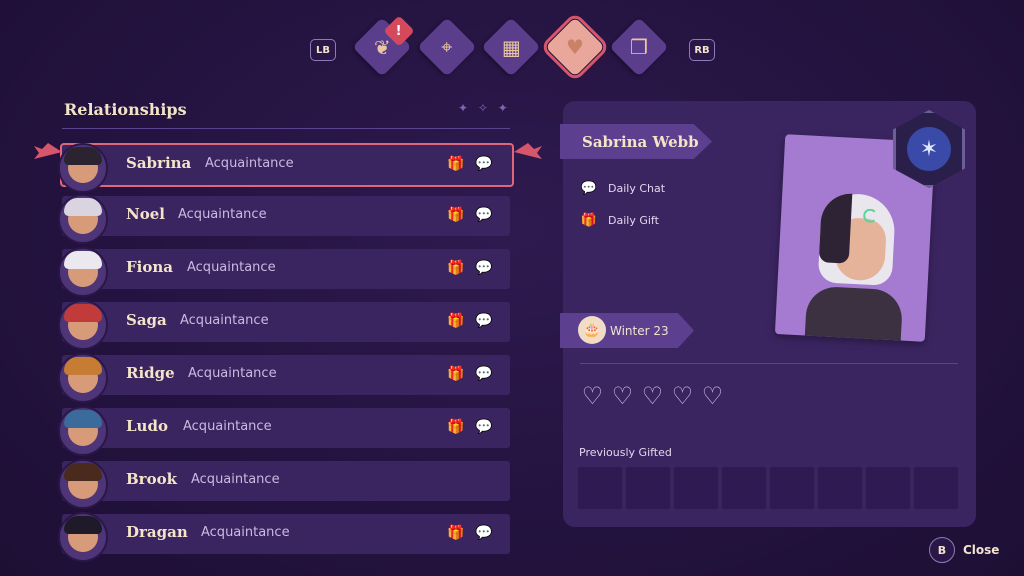  What do you see at coordinates (147, 426) in the screenshot?
I see `character-name: Ludo` at bounding box center [147, 426].